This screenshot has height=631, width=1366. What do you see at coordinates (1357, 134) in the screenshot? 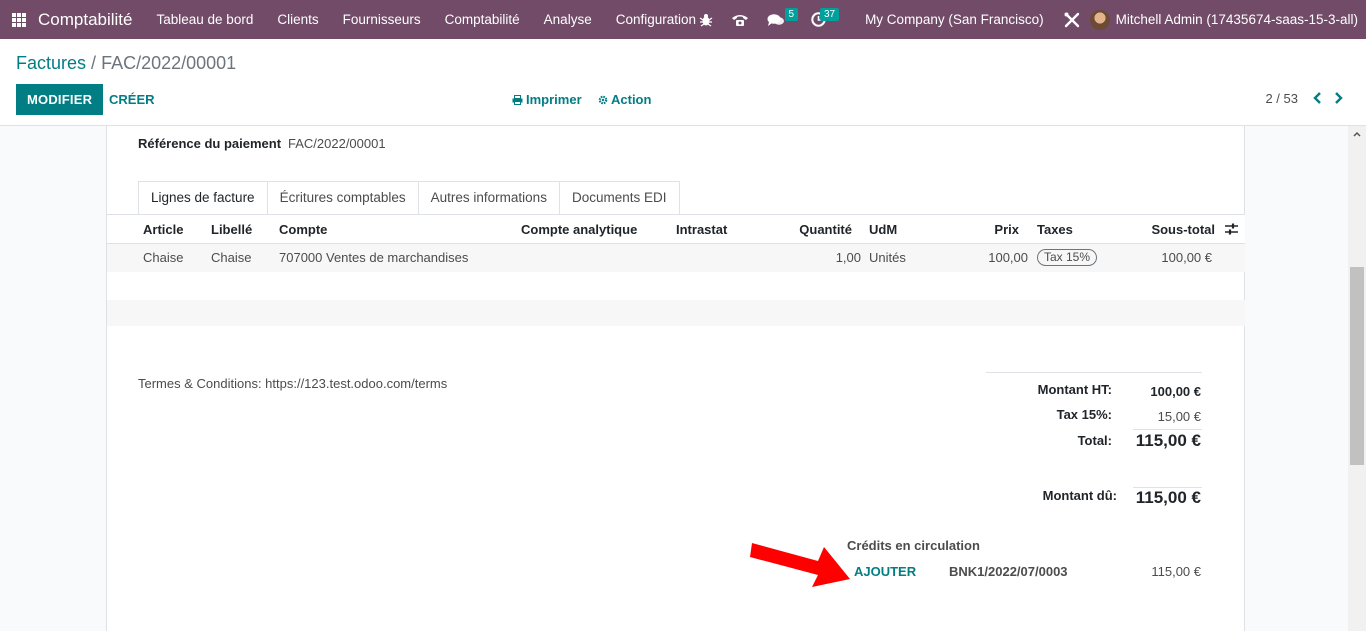
I see `scroll-up-icon` at bounding box center [1357, 134].